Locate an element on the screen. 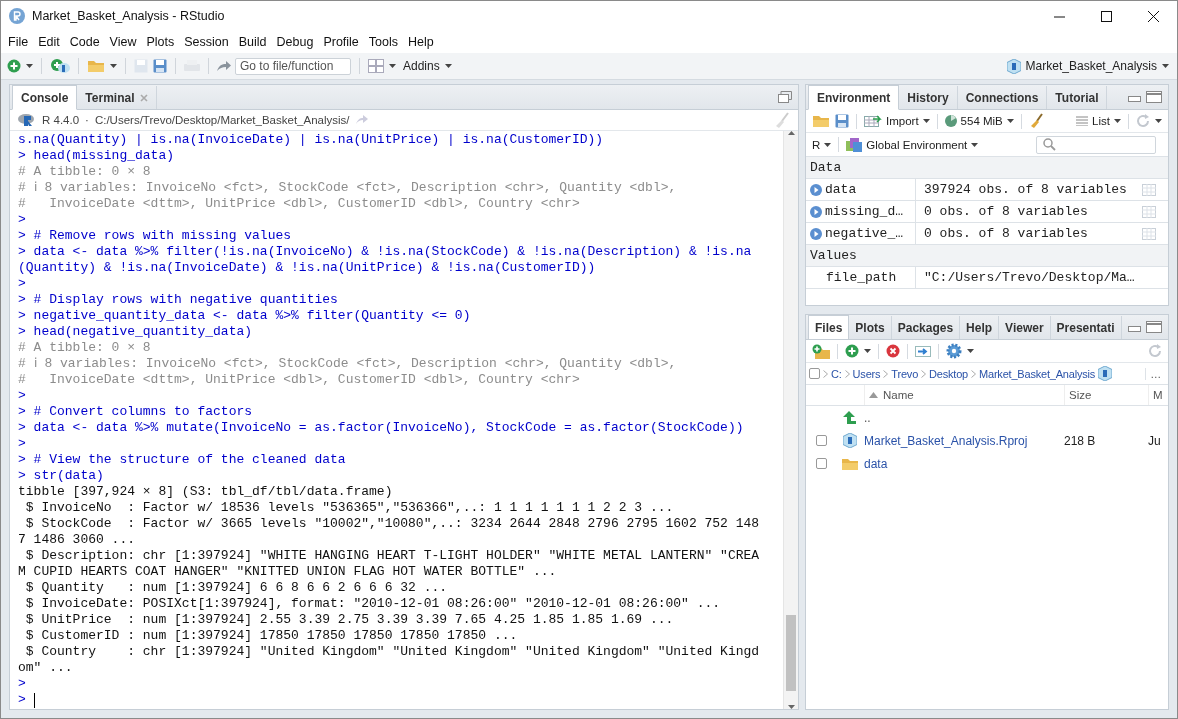  pane-tab: Packages is located at coordinates (926, 327).